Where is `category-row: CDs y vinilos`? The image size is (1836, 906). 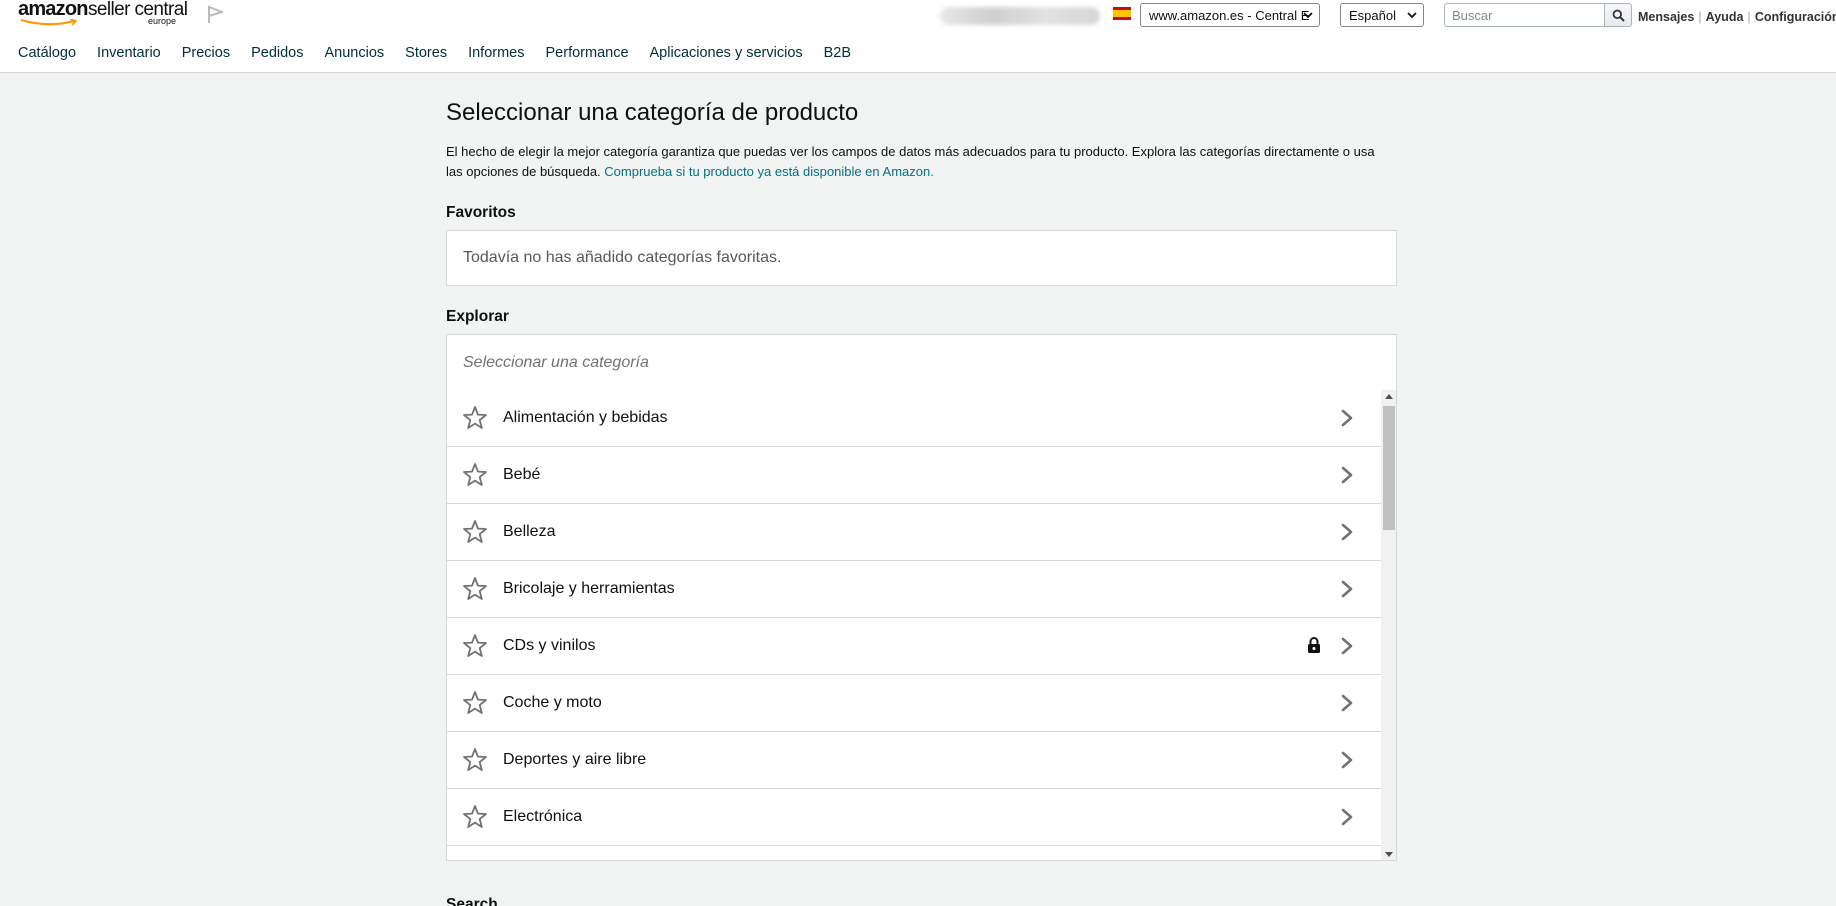
category-row: CDs y vinilos is located at coordinates (914, 646).